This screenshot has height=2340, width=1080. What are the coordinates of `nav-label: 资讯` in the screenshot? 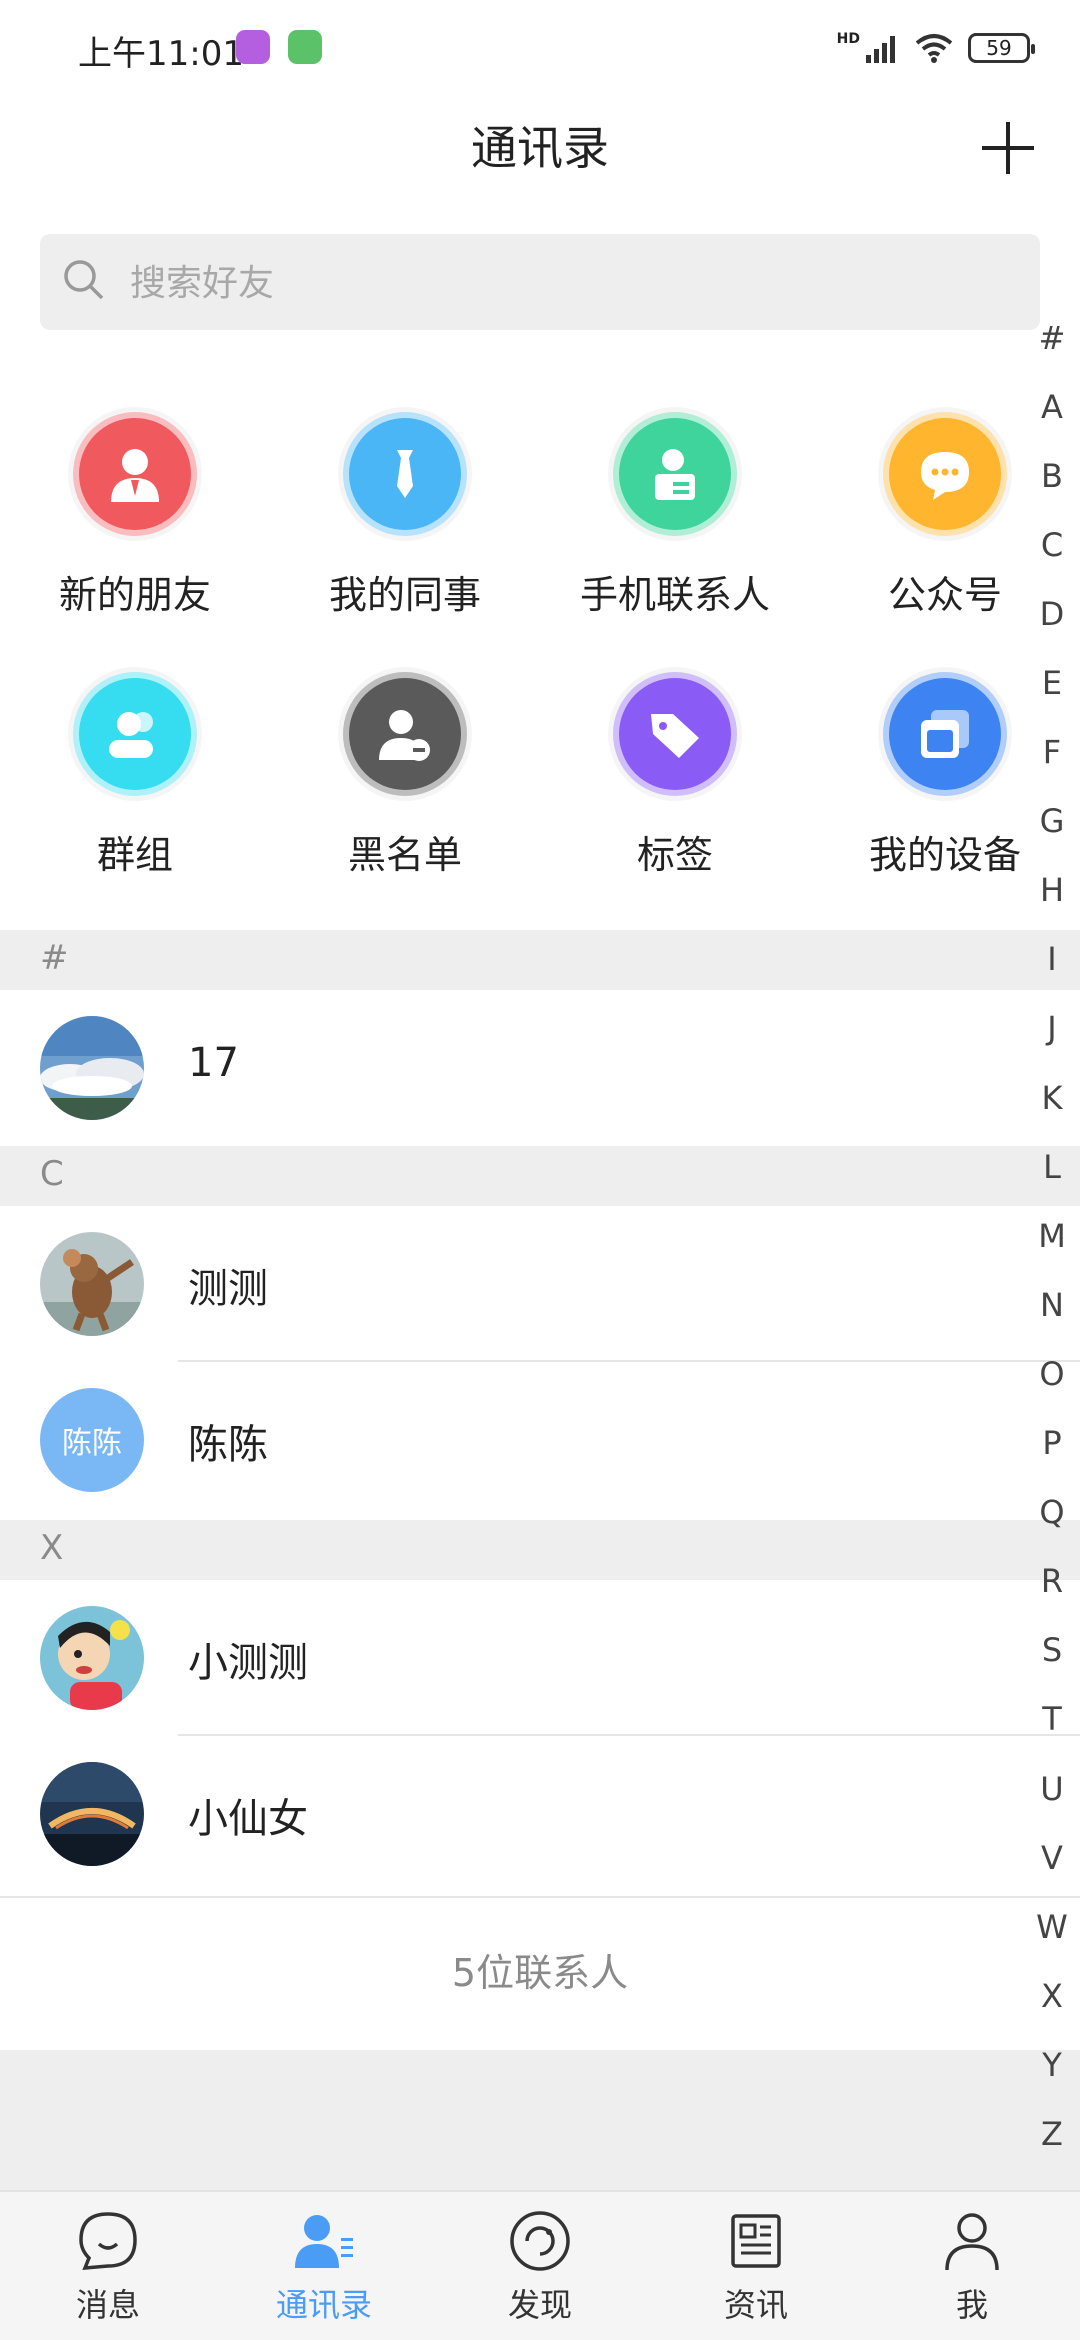 It's located at (755, 2305).